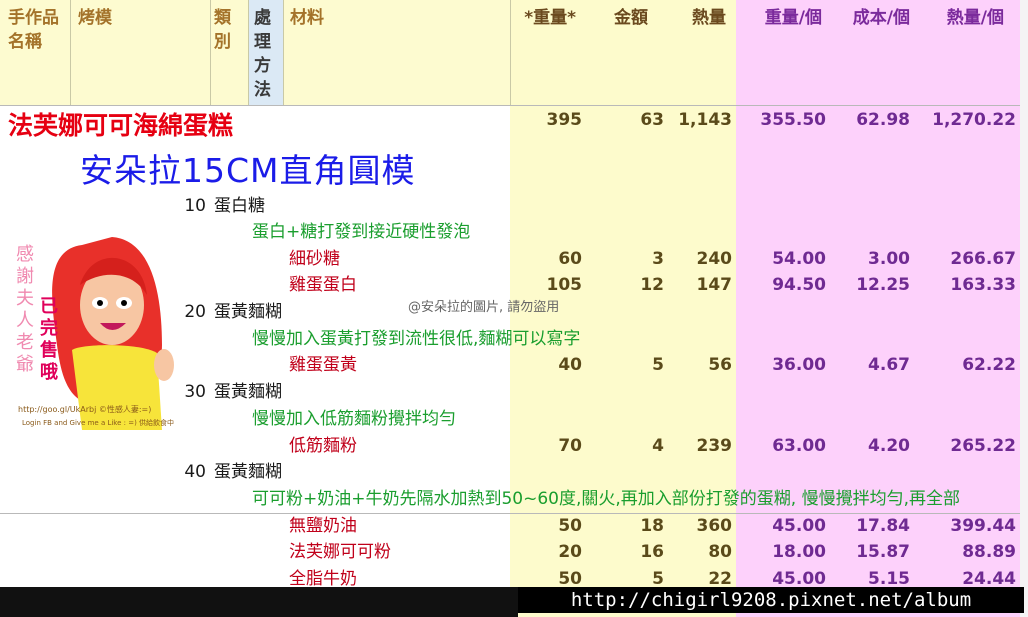 The image size is (1028, 617). What do you see at coordinates (546, 120) in the screenshot?
I see `product-weight: 395` at bounding box center [546, 120].